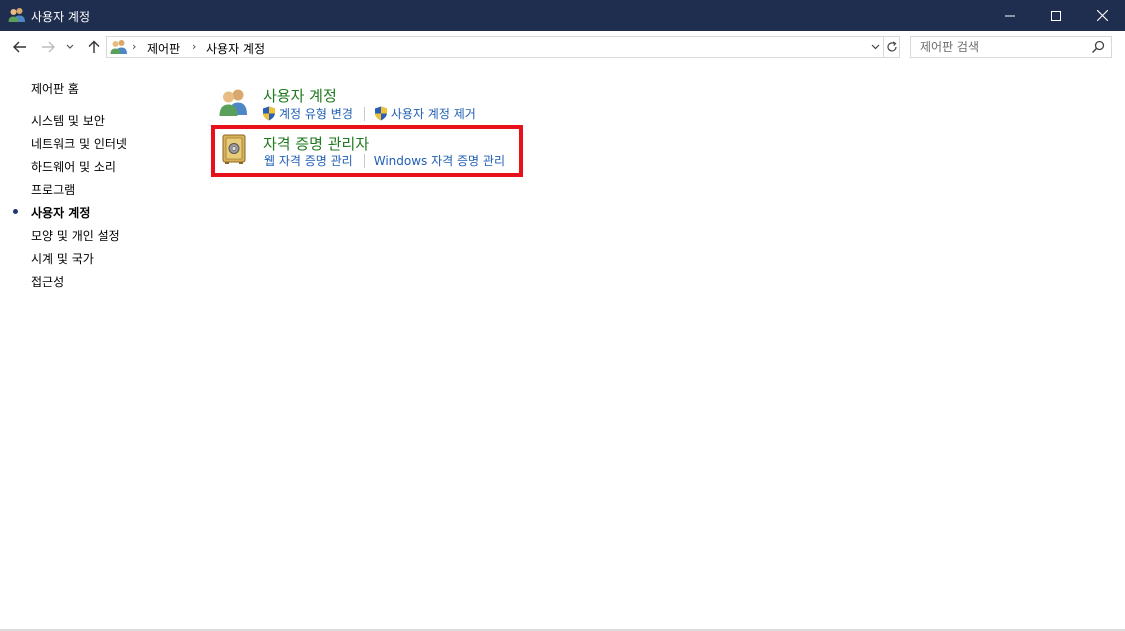  I want to click on minimize-button, so click(1010, 15).